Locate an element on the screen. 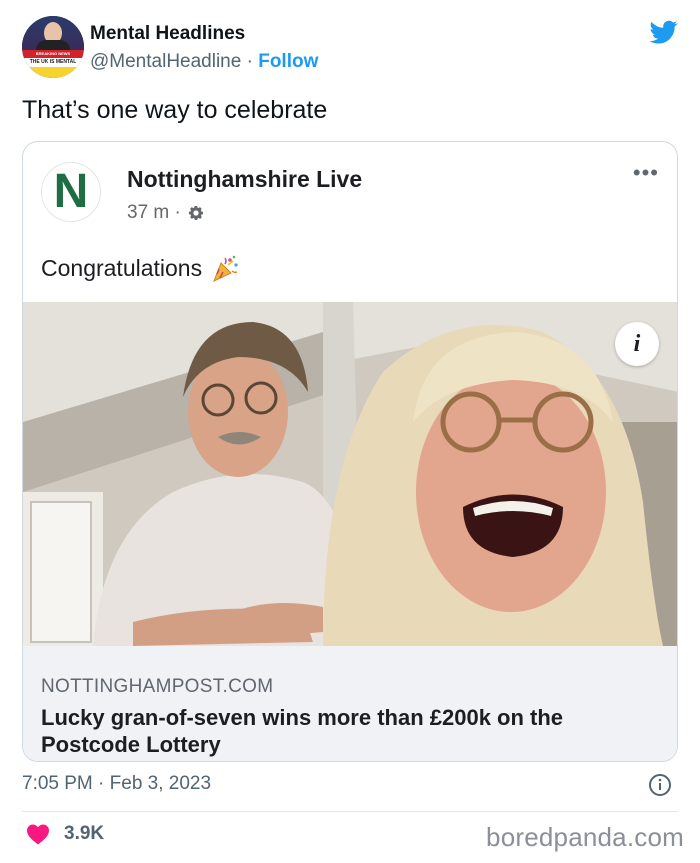  follow-button: Follow is located at coordinates (288, 61).